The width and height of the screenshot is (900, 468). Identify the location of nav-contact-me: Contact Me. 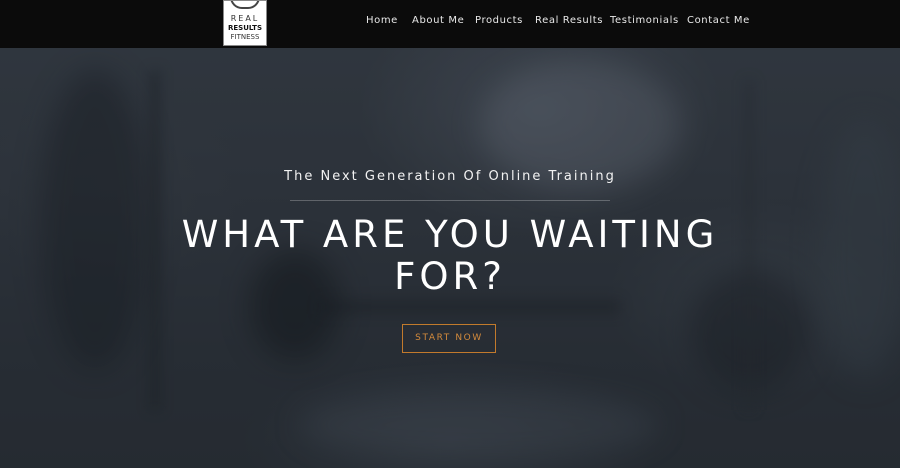
(718, 20).